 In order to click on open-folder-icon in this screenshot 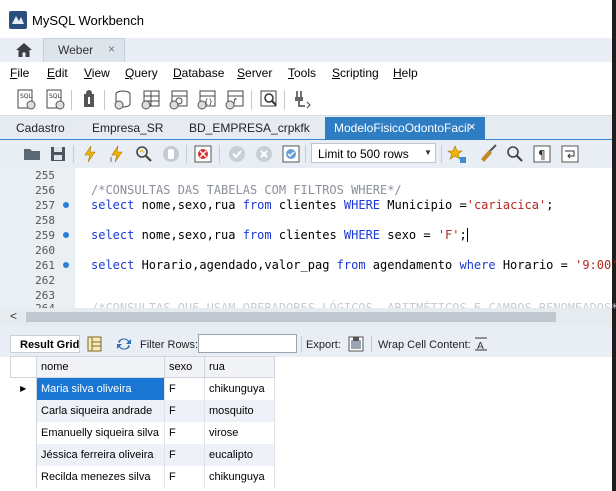, I will do `click(32, 154)`.